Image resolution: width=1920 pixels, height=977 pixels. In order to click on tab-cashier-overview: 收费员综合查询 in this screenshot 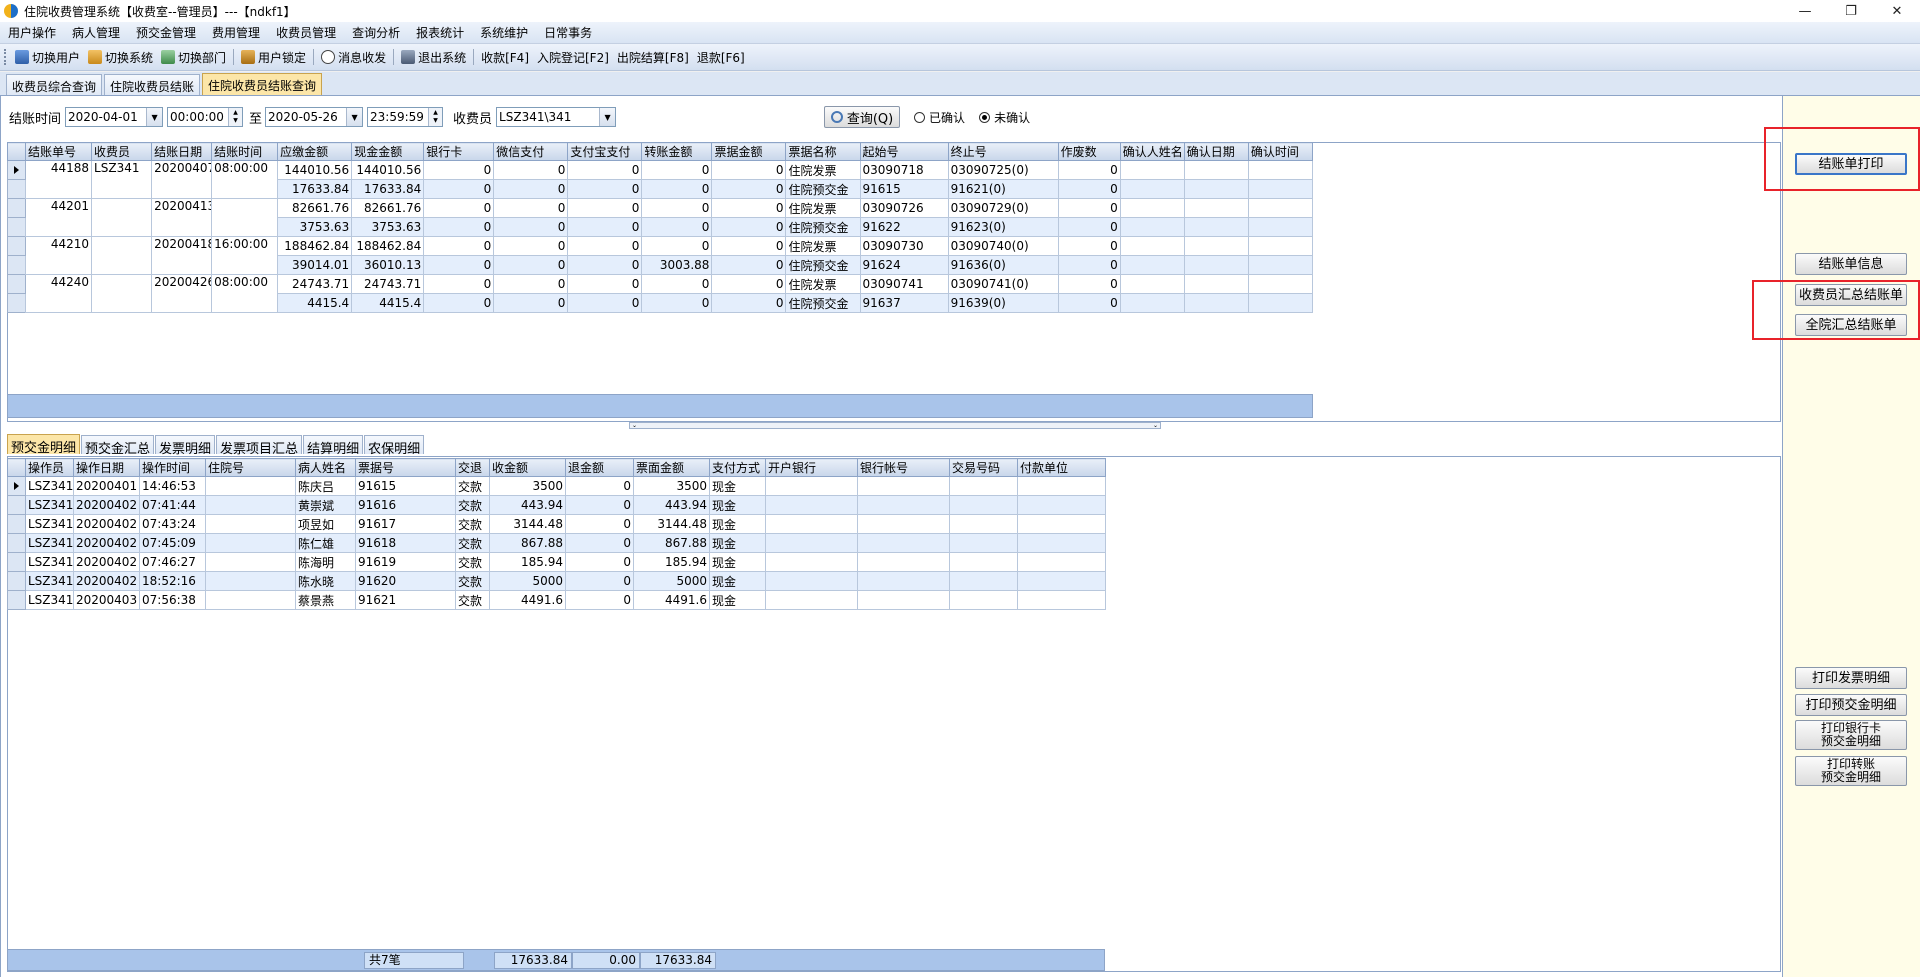, I will do `click(54, 84)`.